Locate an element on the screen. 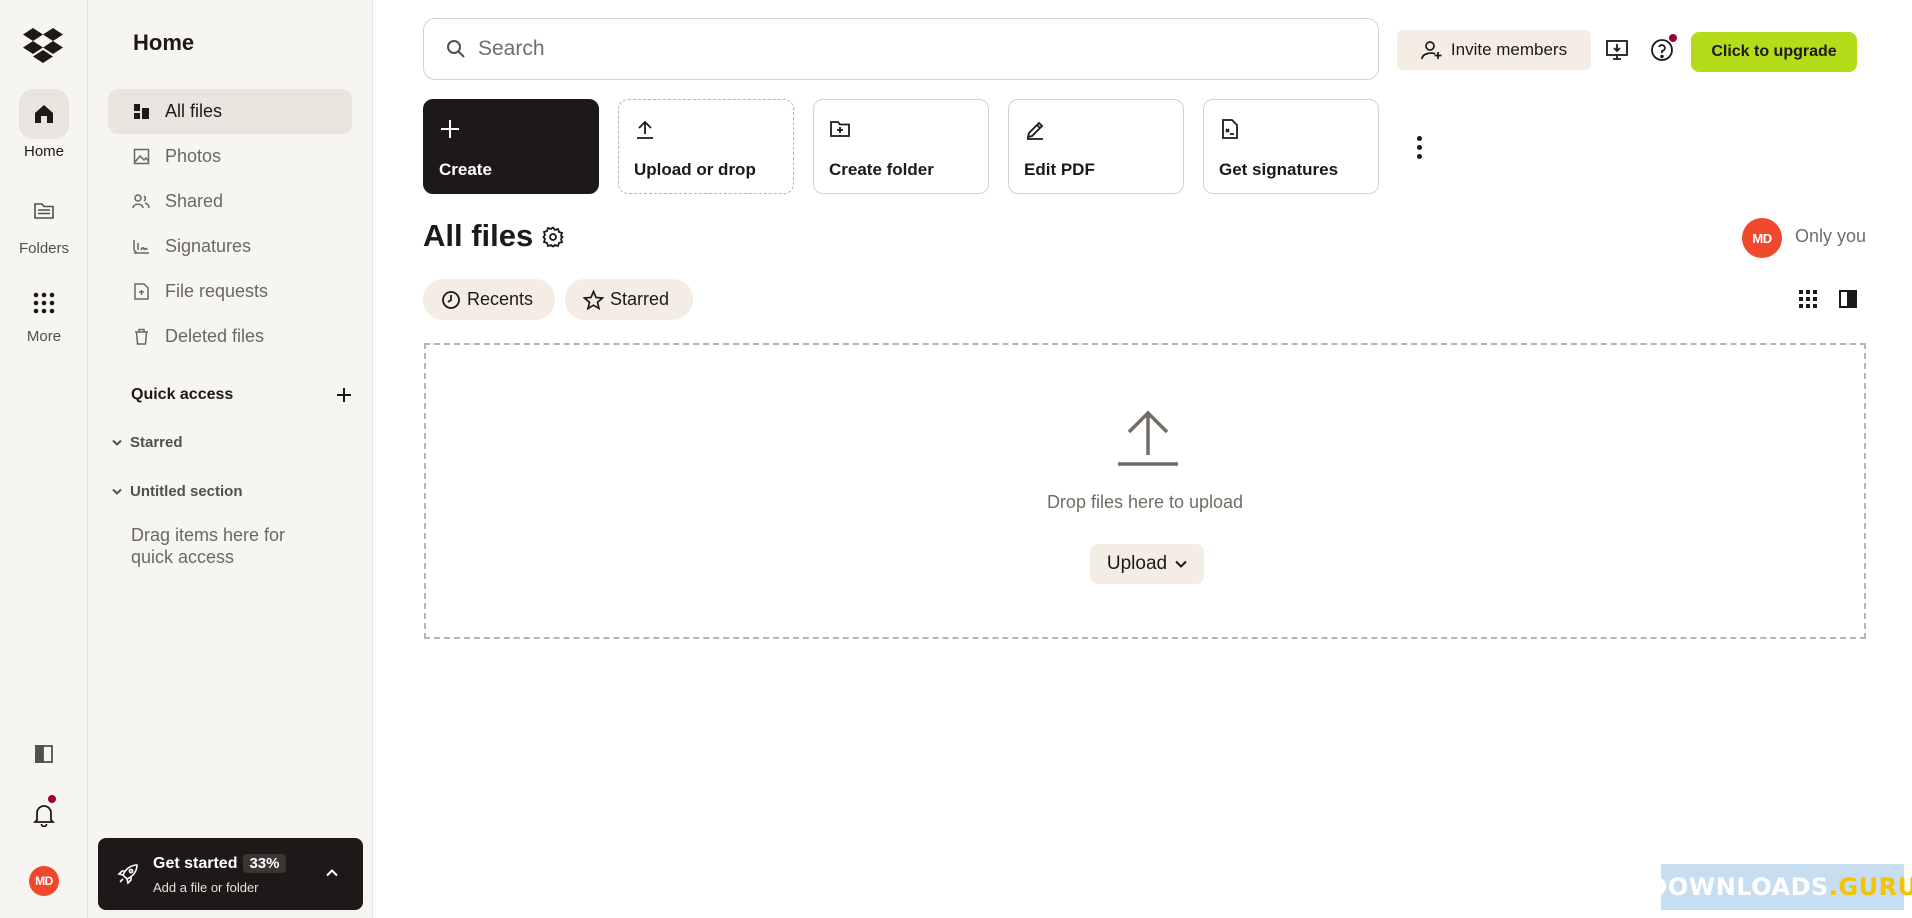  get-started-card: Get started 33% Add a file or folder is located at coordinates (230, 874).